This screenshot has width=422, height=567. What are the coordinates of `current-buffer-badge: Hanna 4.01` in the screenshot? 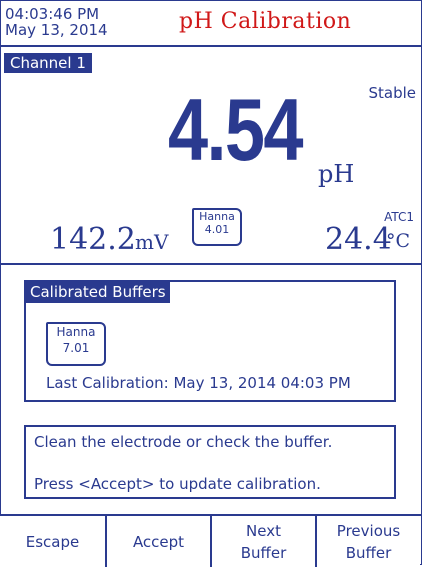 It's located at (217, 227).